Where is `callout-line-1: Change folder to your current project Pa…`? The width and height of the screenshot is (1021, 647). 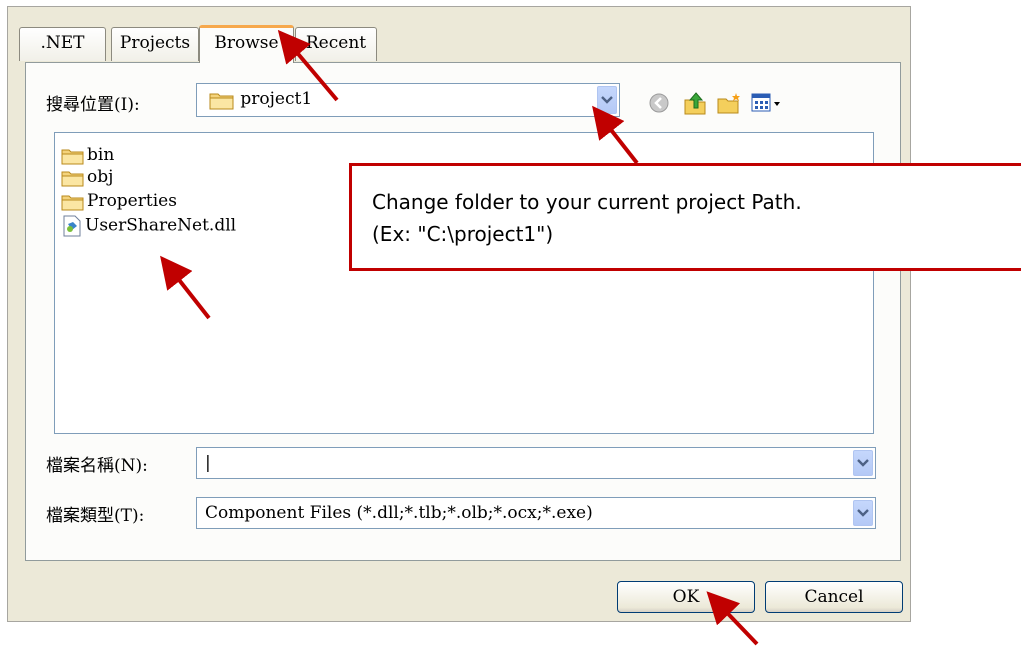
callout-line-1: Change folder to your current project Pa… is located at coordinates (587, 202).